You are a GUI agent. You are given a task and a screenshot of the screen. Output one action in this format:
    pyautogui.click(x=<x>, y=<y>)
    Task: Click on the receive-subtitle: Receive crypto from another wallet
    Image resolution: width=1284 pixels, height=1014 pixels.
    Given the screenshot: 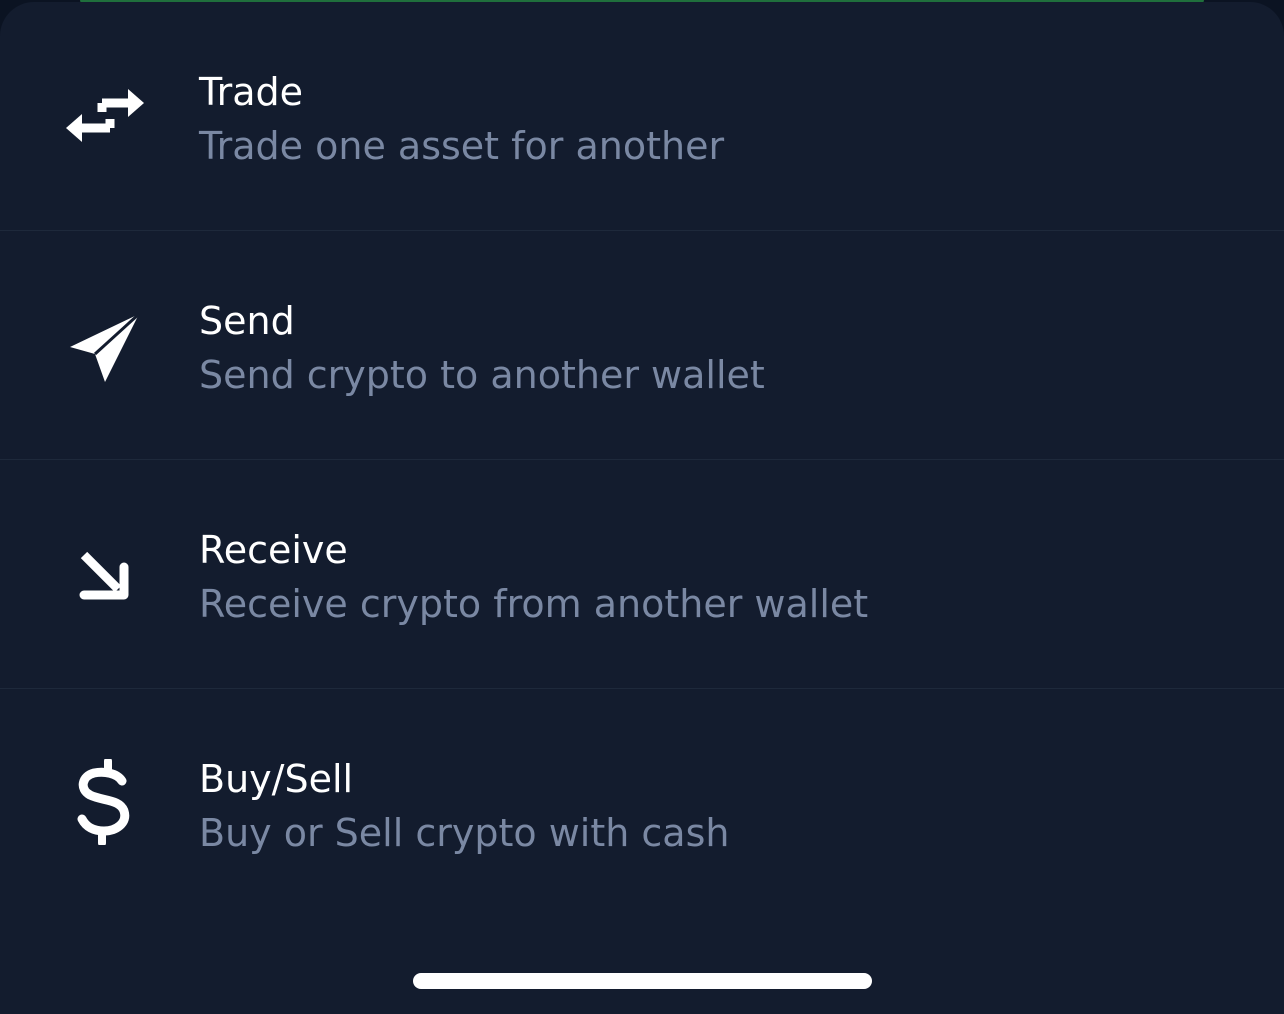 What is the action you would take?
    pyautogui.click(x=534, y=604)
    